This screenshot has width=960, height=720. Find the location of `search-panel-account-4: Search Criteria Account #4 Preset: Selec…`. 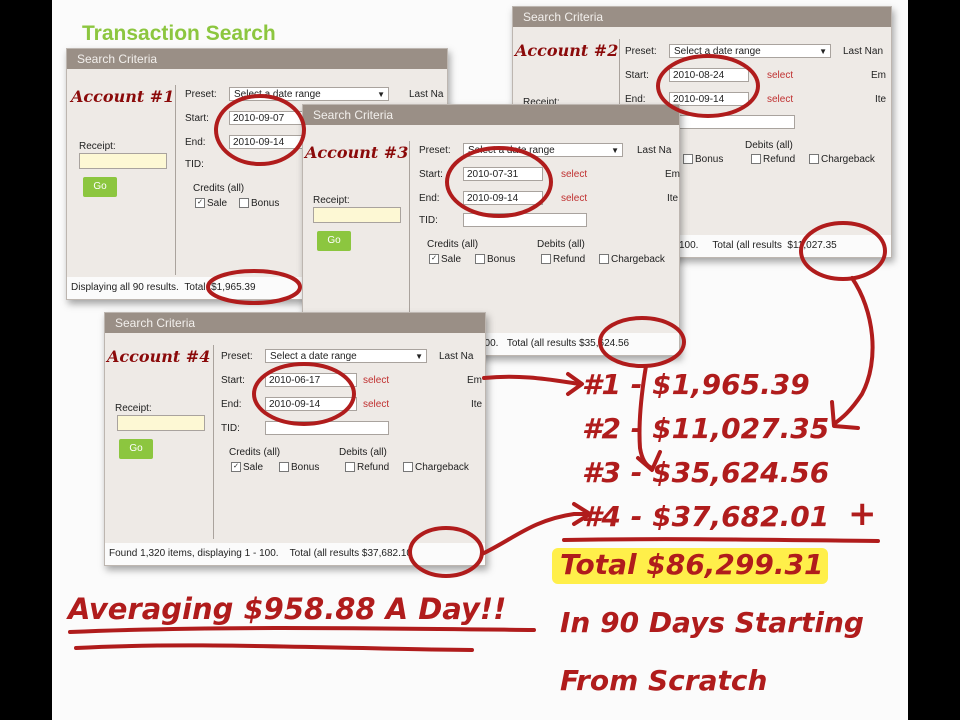

search-panel-account-4: Search Criteria Account #4 Preset: Selec… is located at coordinates (295, 439).